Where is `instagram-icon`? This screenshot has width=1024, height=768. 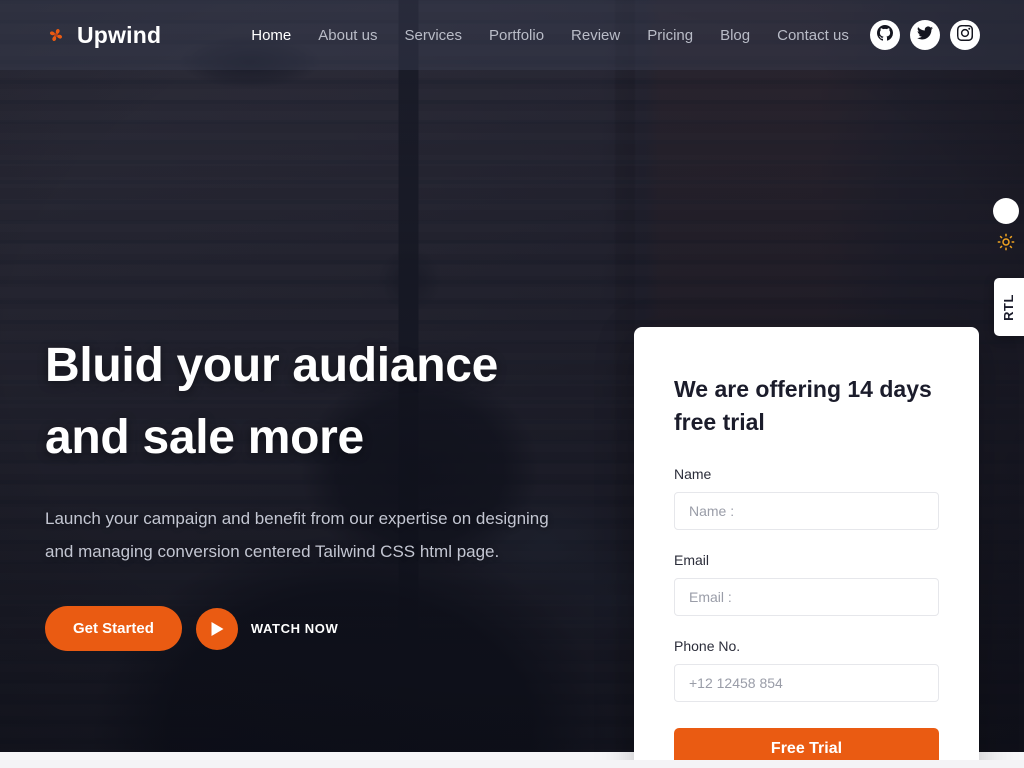 instagram-icon is located at coordinates (965, 35).